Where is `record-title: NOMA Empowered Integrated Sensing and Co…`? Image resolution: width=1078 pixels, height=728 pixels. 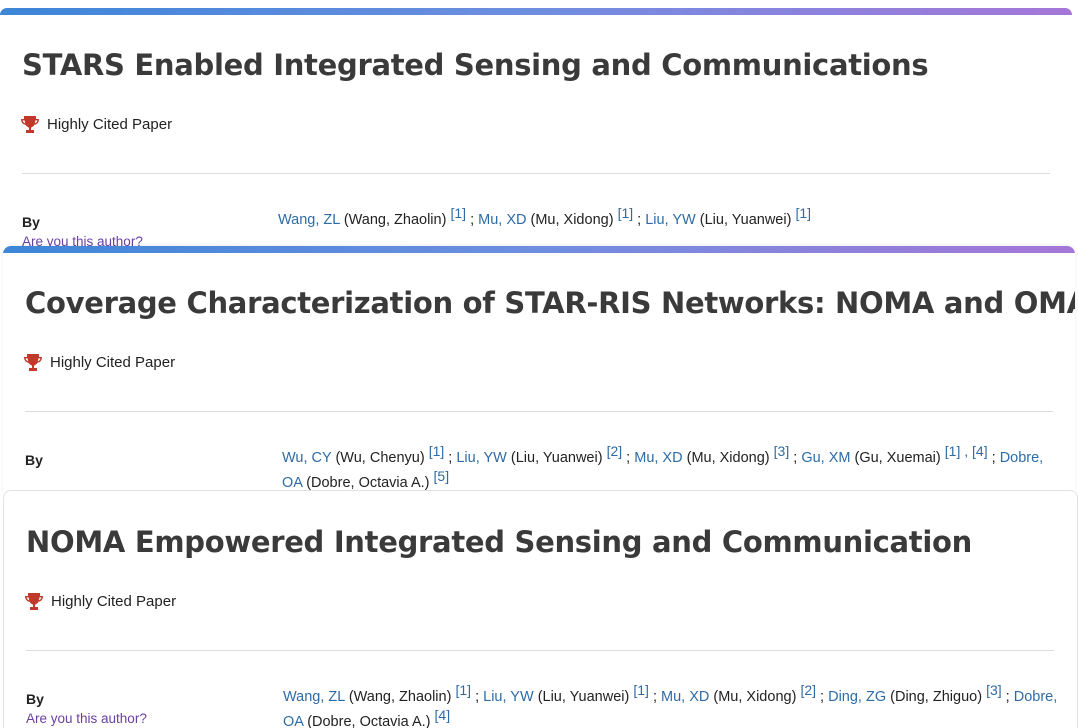 record-title: NOMA Empowered Integrated Sensing and Co… is located at coordinates (499, 542).